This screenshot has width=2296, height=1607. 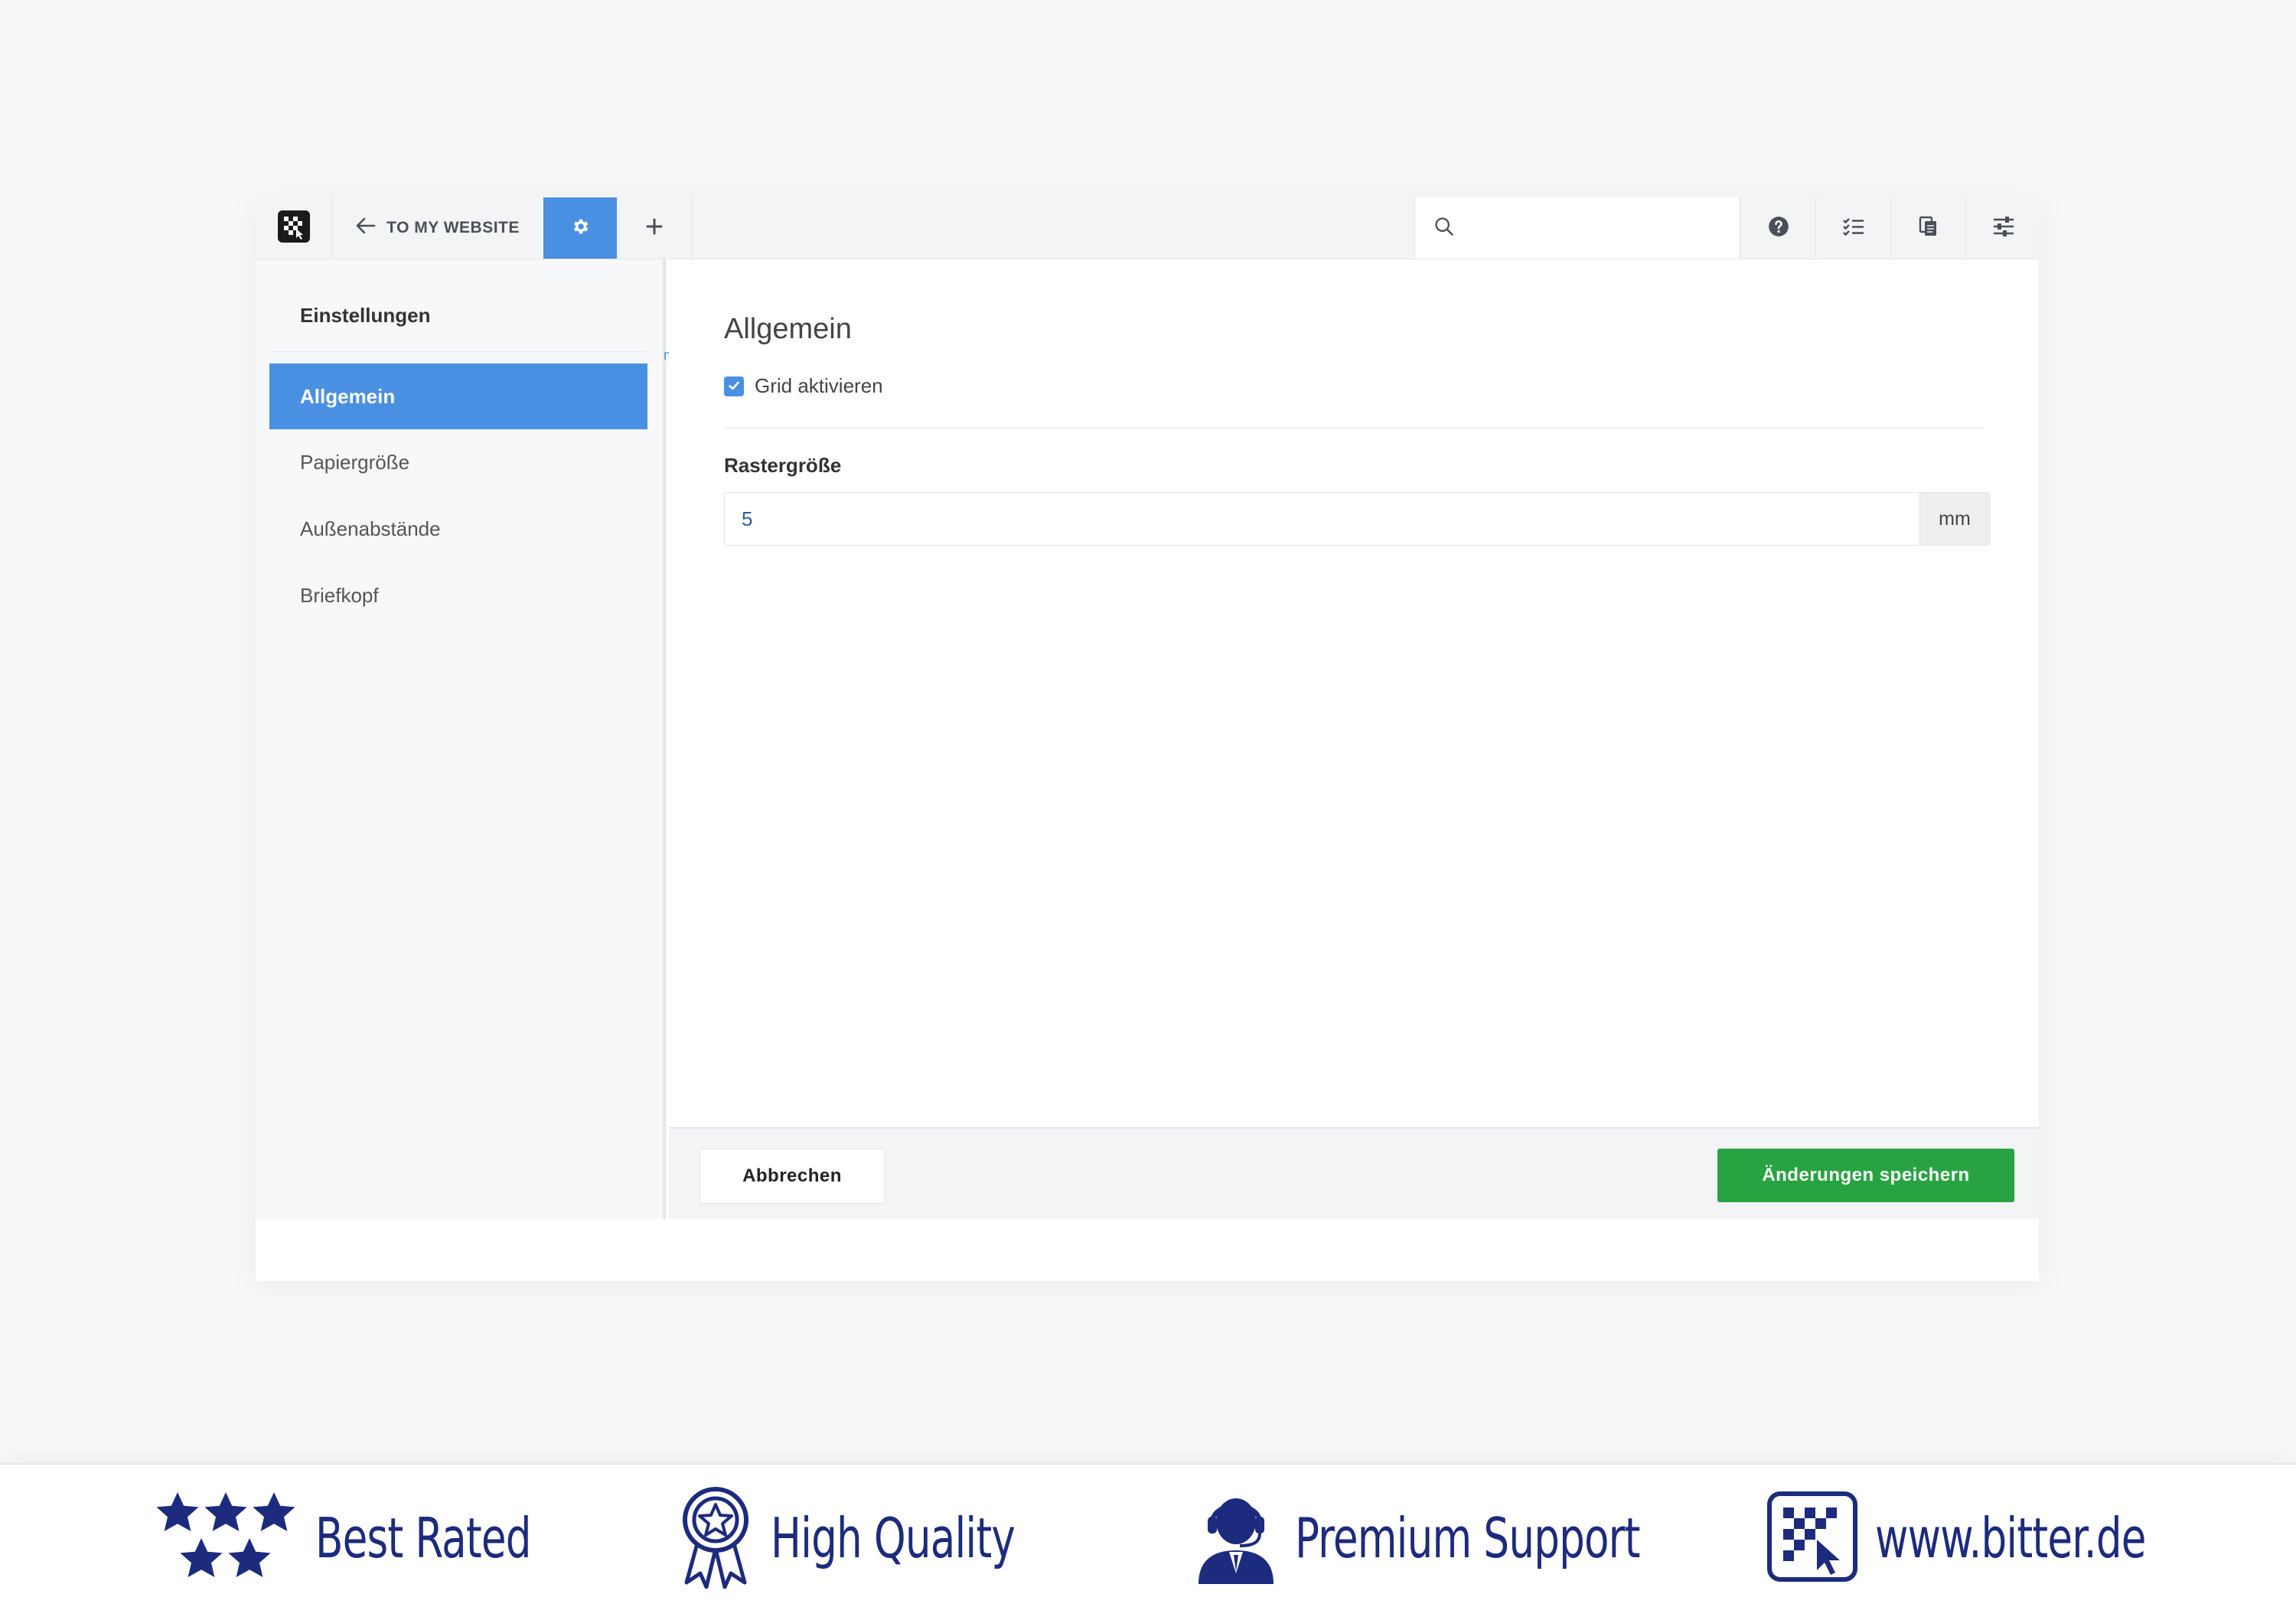 I want to click on sidebar-item-label: Außenabstände, so click(x=370, y=528).